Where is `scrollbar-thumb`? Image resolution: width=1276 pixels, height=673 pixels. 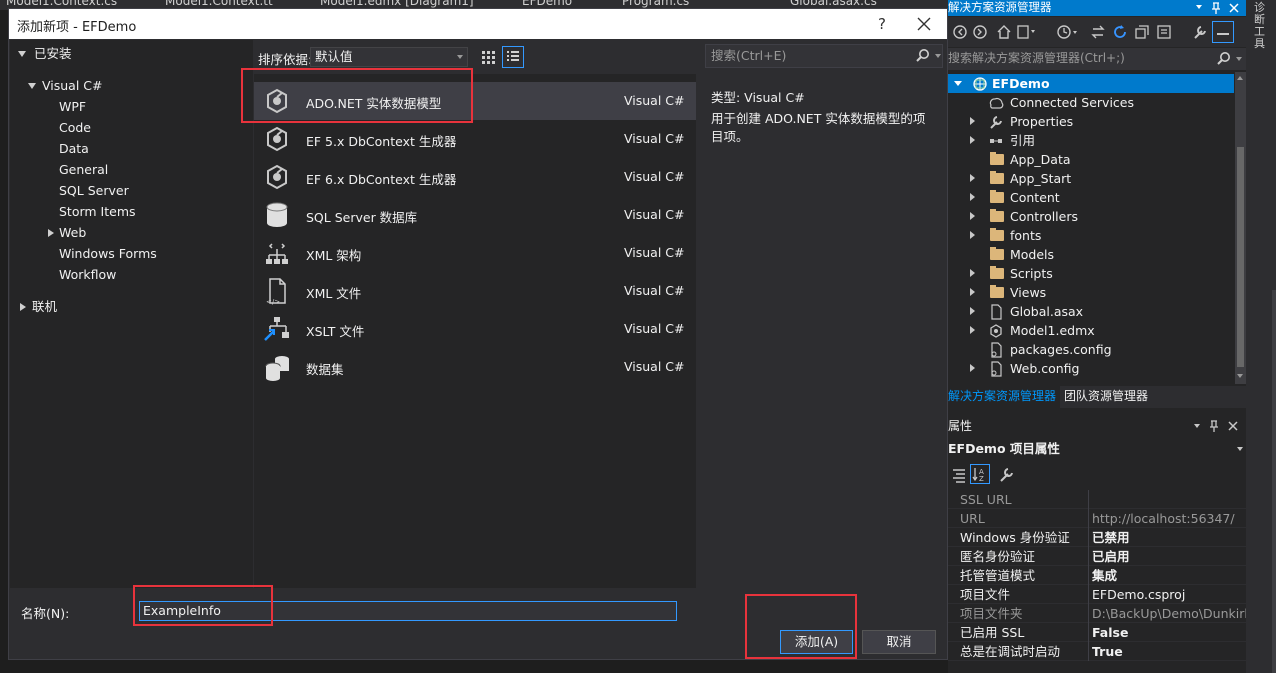
scrollbar-thumb is located at coordinates (1240, 257).